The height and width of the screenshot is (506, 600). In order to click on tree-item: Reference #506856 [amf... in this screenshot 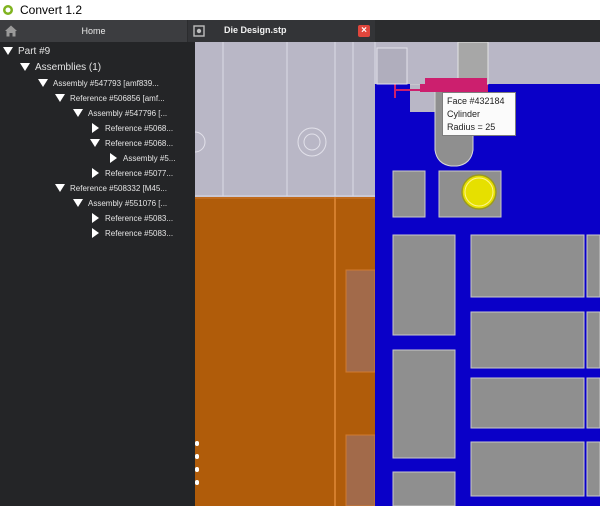, I will do `click(110, 98)`.